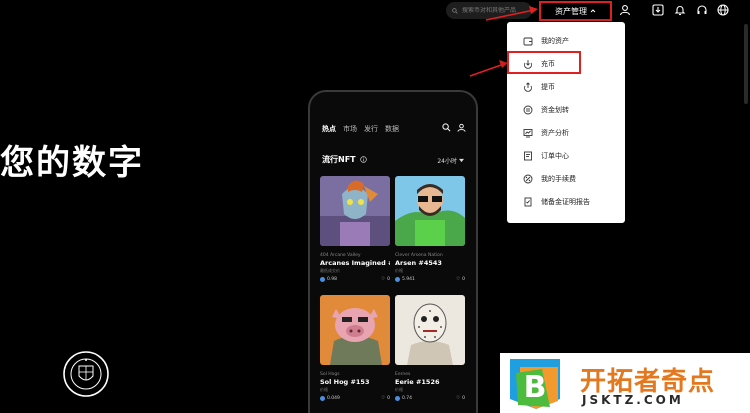 The height and width of the screenshot is (413, 750). What do you see at coordinates (702, 10) in the screenshot?
I see `headset-icon` at bounding box center [702, 10].